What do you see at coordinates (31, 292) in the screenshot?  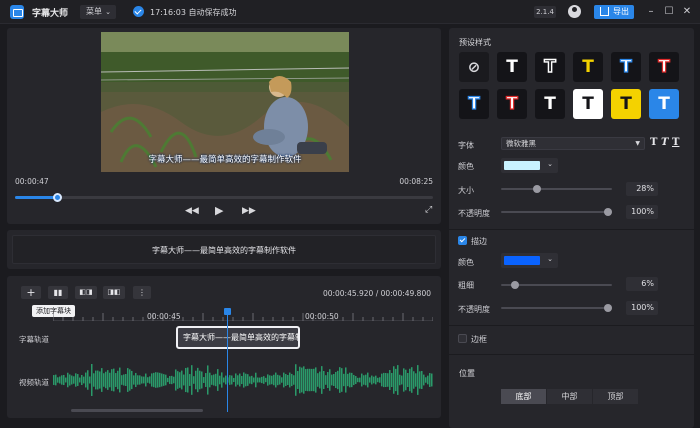 I see `add-subtitle-button: +` at bounding box center [31, 292].